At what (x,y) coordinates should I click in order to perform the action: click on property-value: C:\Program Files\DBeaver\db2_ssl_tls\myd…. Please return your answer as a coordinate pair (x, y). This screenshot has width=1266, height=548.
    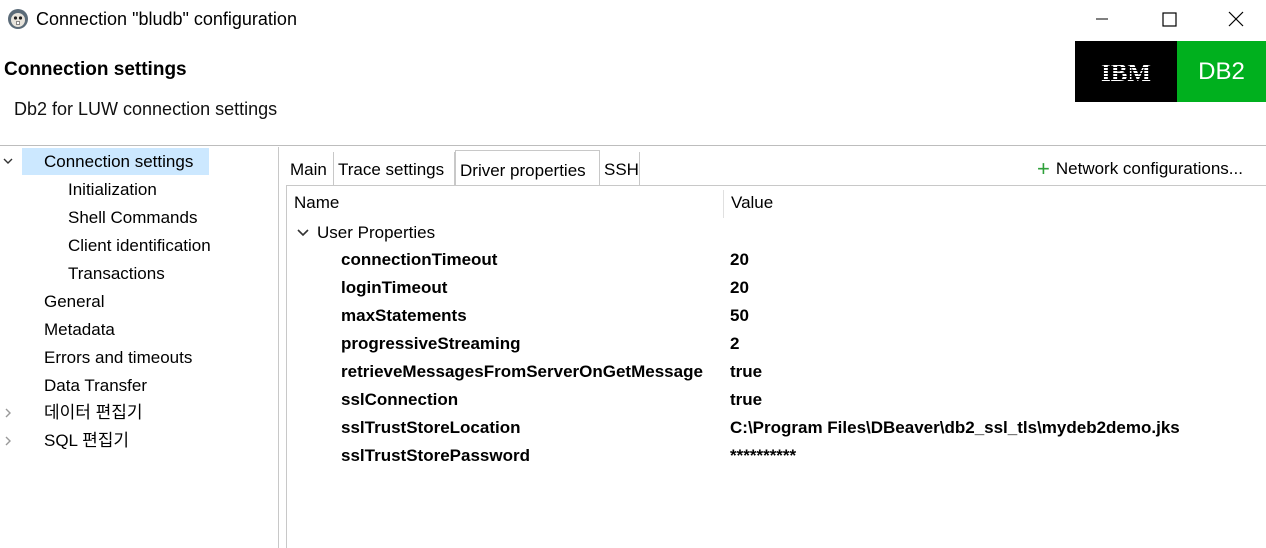
    Looking at the image, I should click on (955, 428).